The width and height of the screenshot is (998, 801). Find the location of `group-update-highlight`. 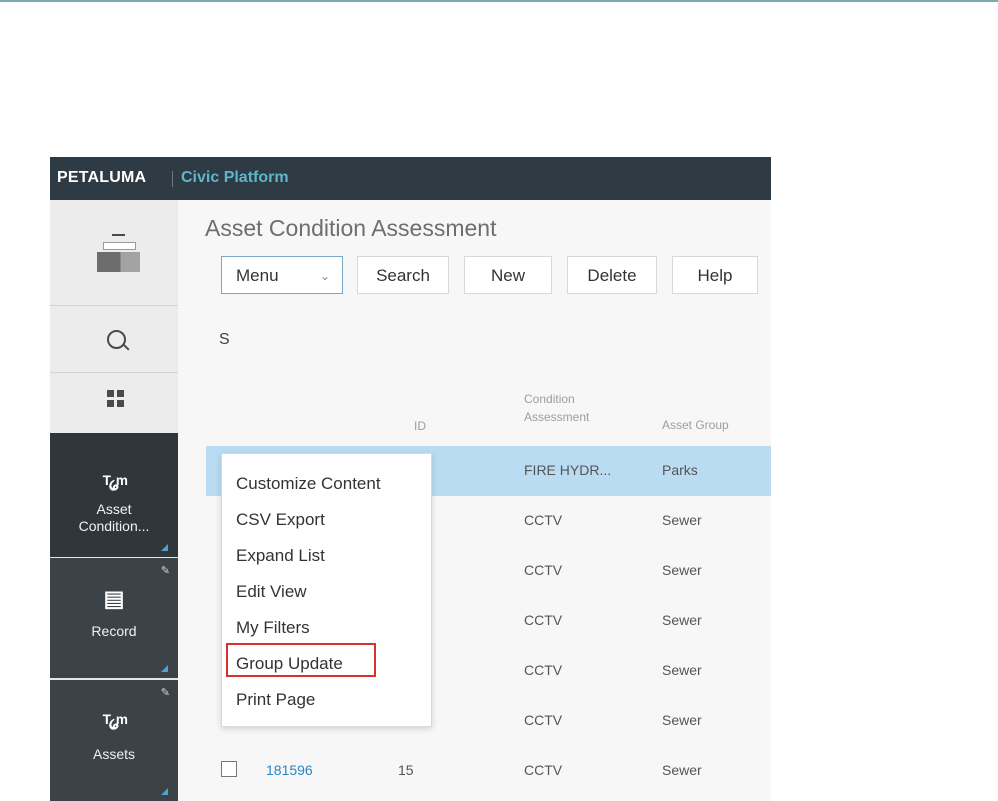

group-update-highlight is located at coordinates (301, 660).